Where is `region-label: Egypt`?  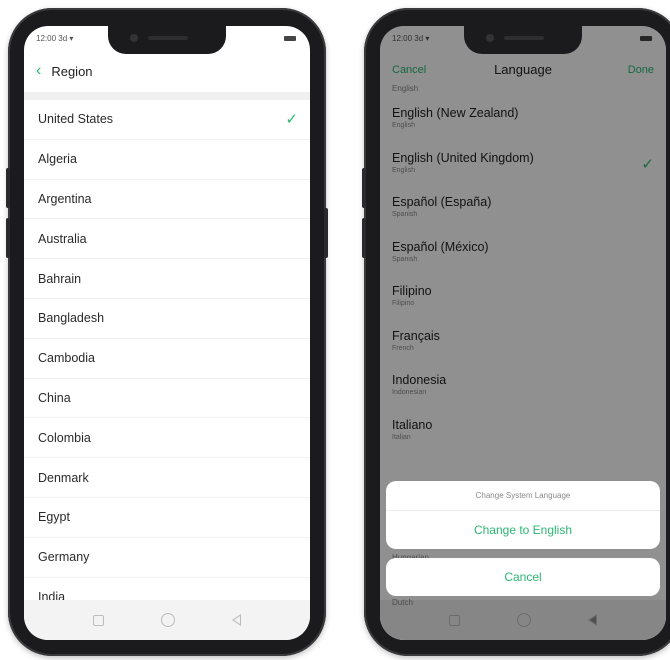 region-label: Egypt is located at coordinates (54, 517).